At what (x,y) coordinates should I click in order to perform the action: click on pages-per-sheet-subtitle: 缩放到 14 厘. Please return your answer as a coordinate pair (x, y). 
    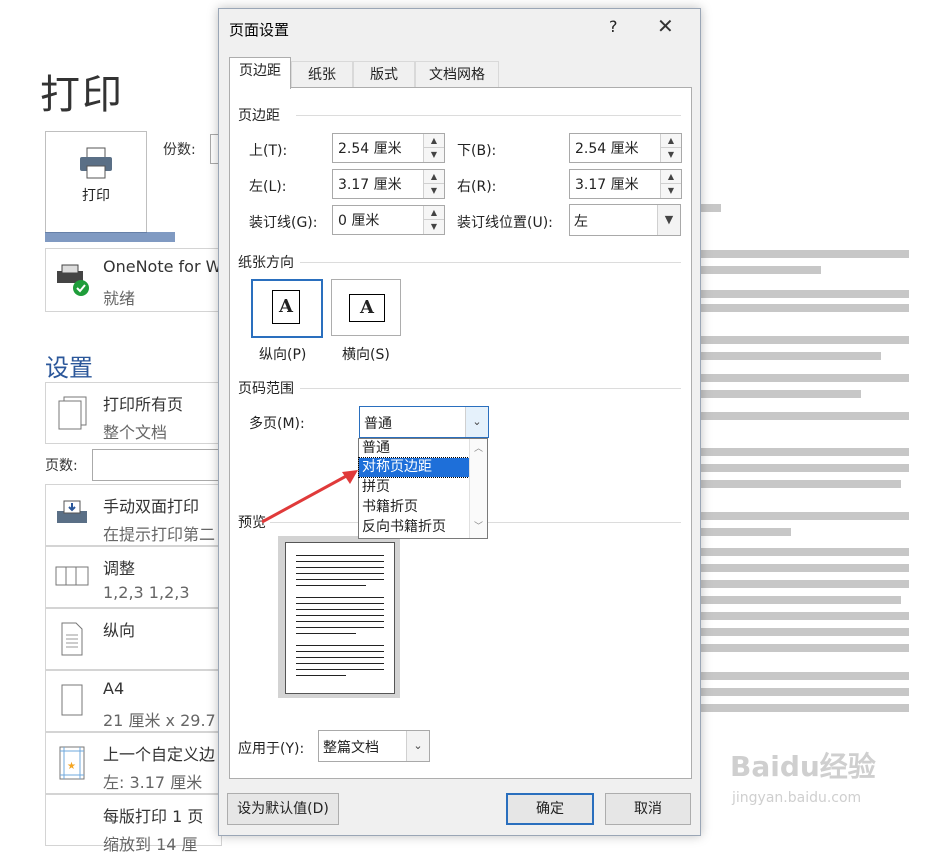
    Looking at the image, I should click on (150, 844).